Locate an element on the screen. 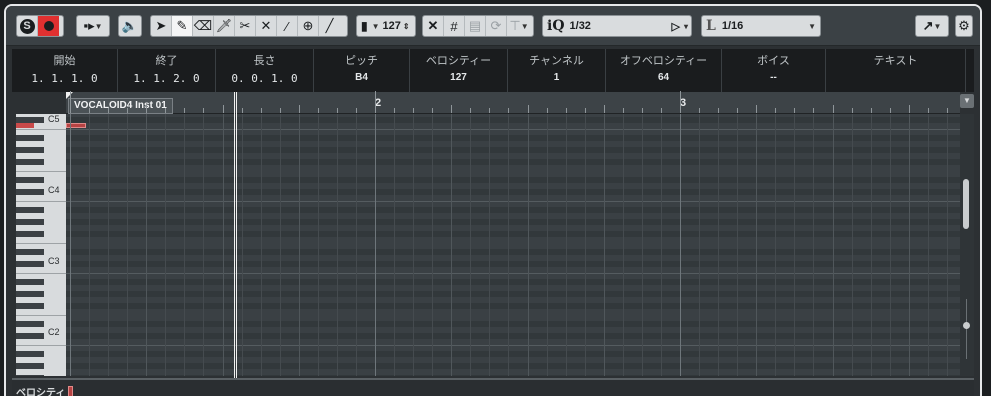 Image resolution: width=991 pixels, height=396 pixels. vertical-scrollbar is located at coordinates (967, 245).